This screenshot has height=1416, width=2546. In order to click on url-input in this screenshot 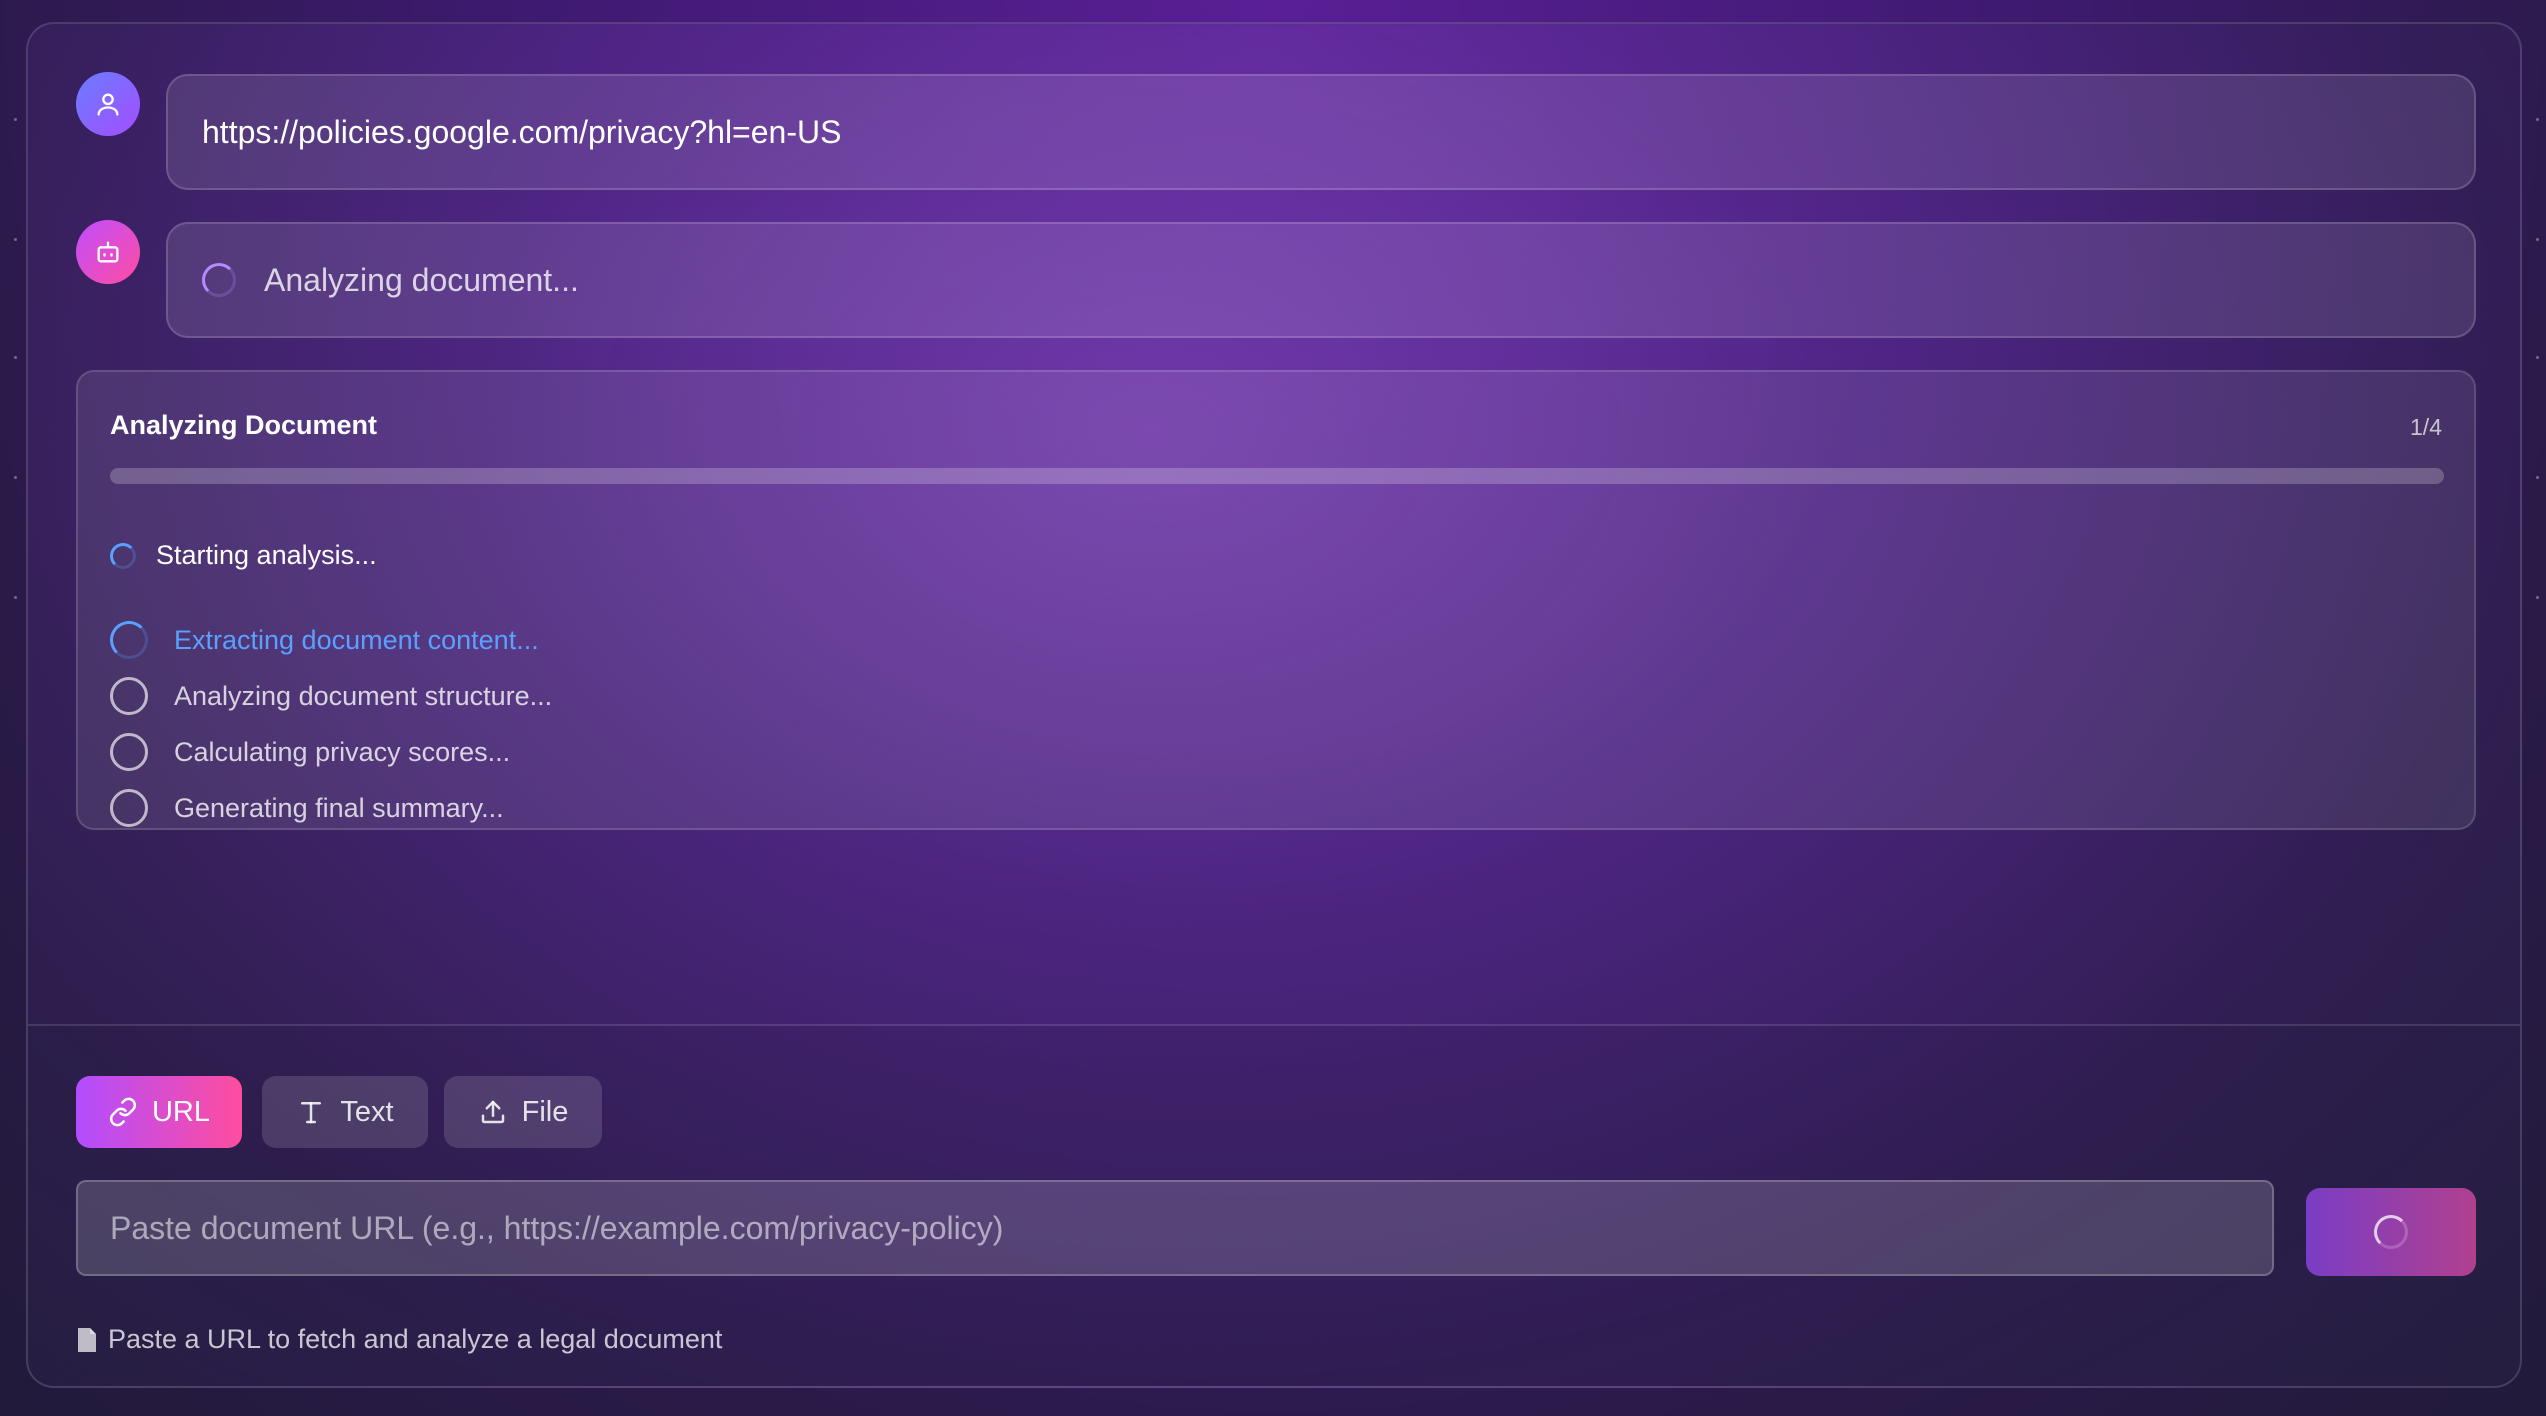, I will do `click(1175, 1228)`.